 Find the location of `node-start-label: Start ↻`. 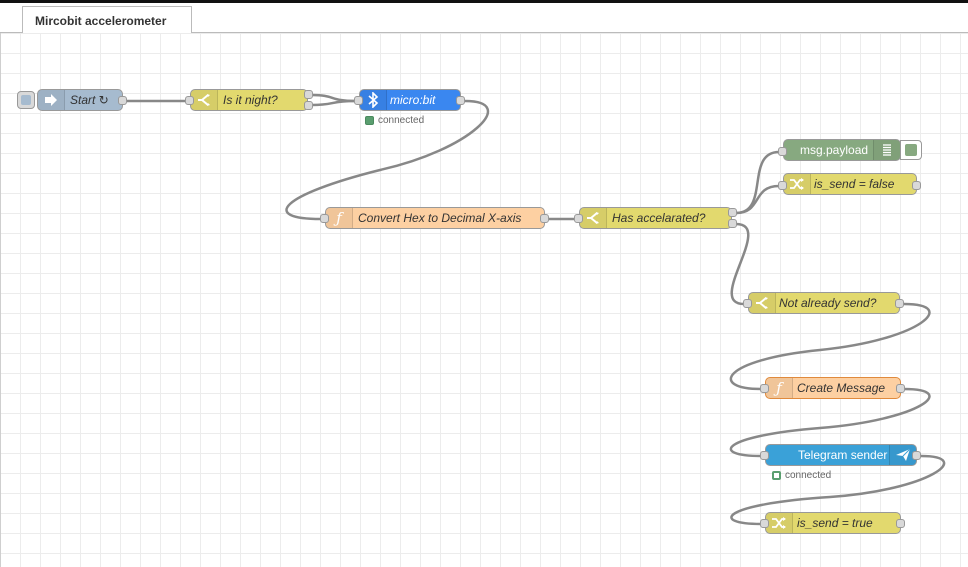

node-start-label: Start ↻ is located at coordinates (89, 100).